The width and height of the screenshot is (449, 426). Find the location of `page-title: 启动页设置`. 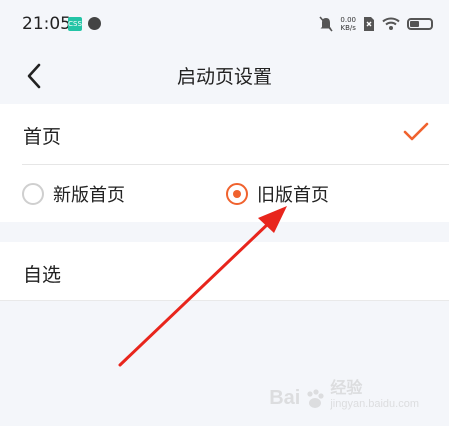

page-title: 启动页设置 is located at coordinates (224, 77).